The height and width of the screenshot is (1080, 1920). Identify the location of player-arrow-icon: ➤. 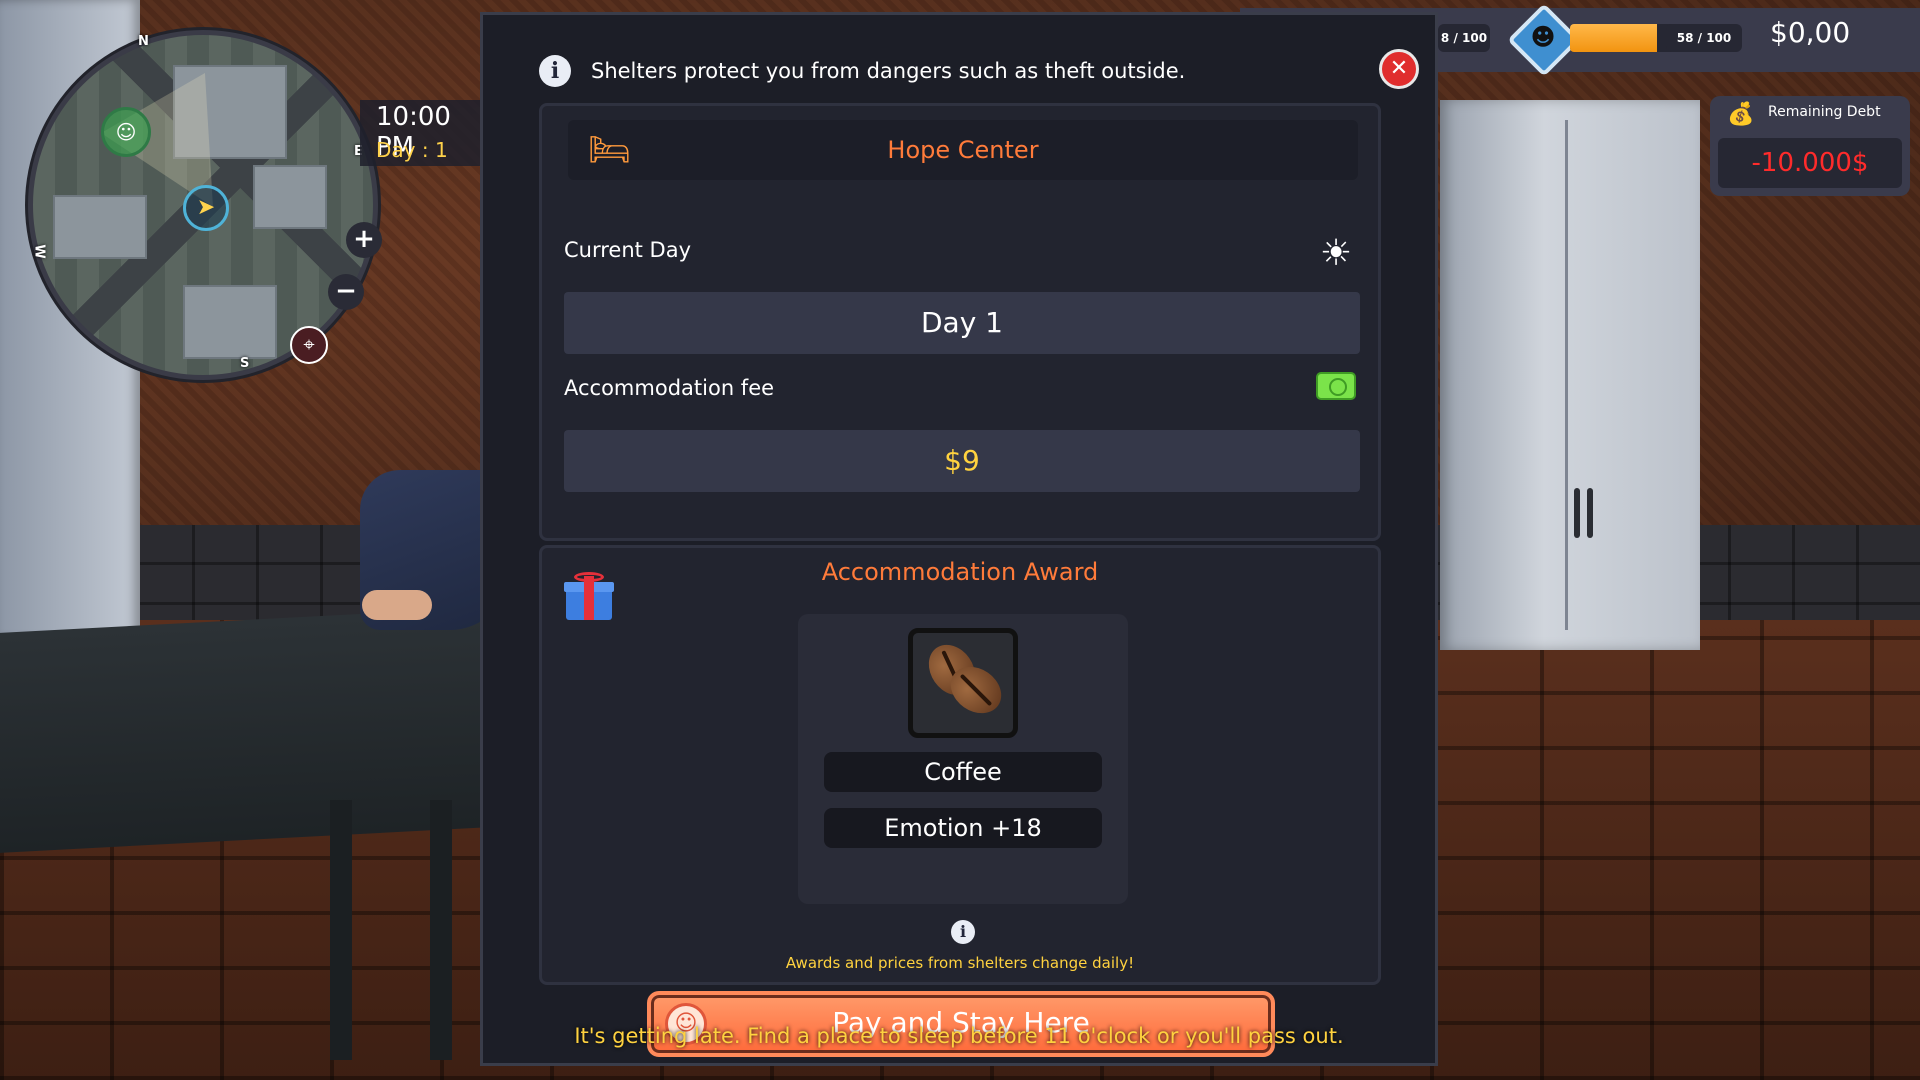
(206, 208).